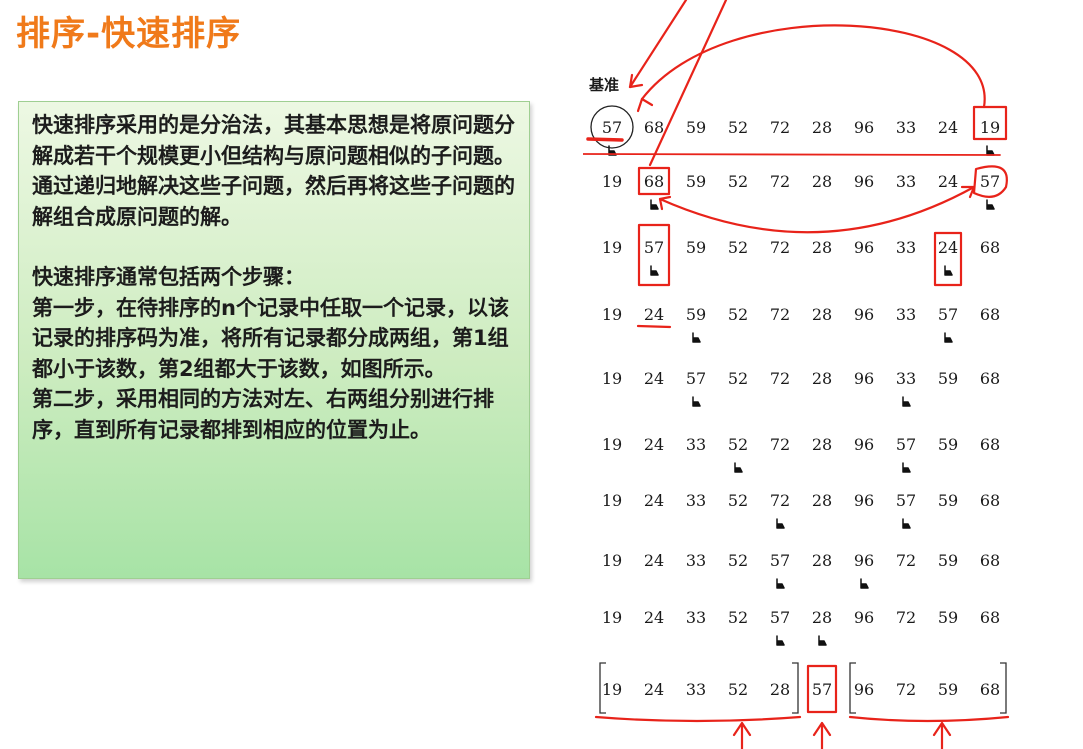  I want to click on cell-r7-c5: 28, so click(822, 560).